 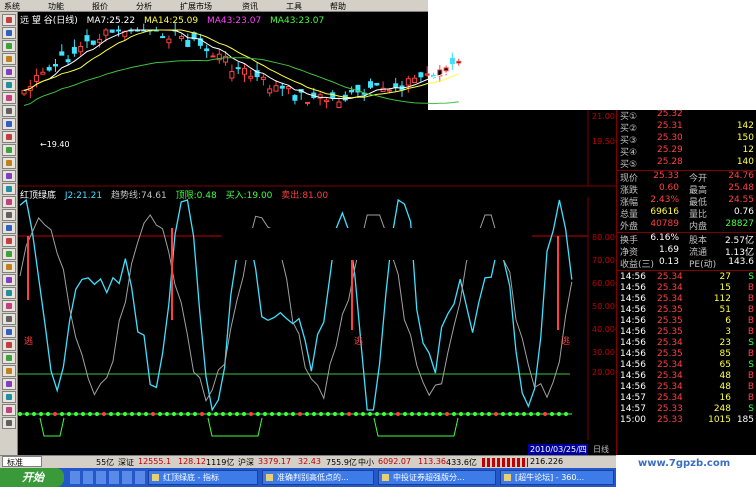 I want to click on idx1-value: 12555.1, so click(x=155, y=461).